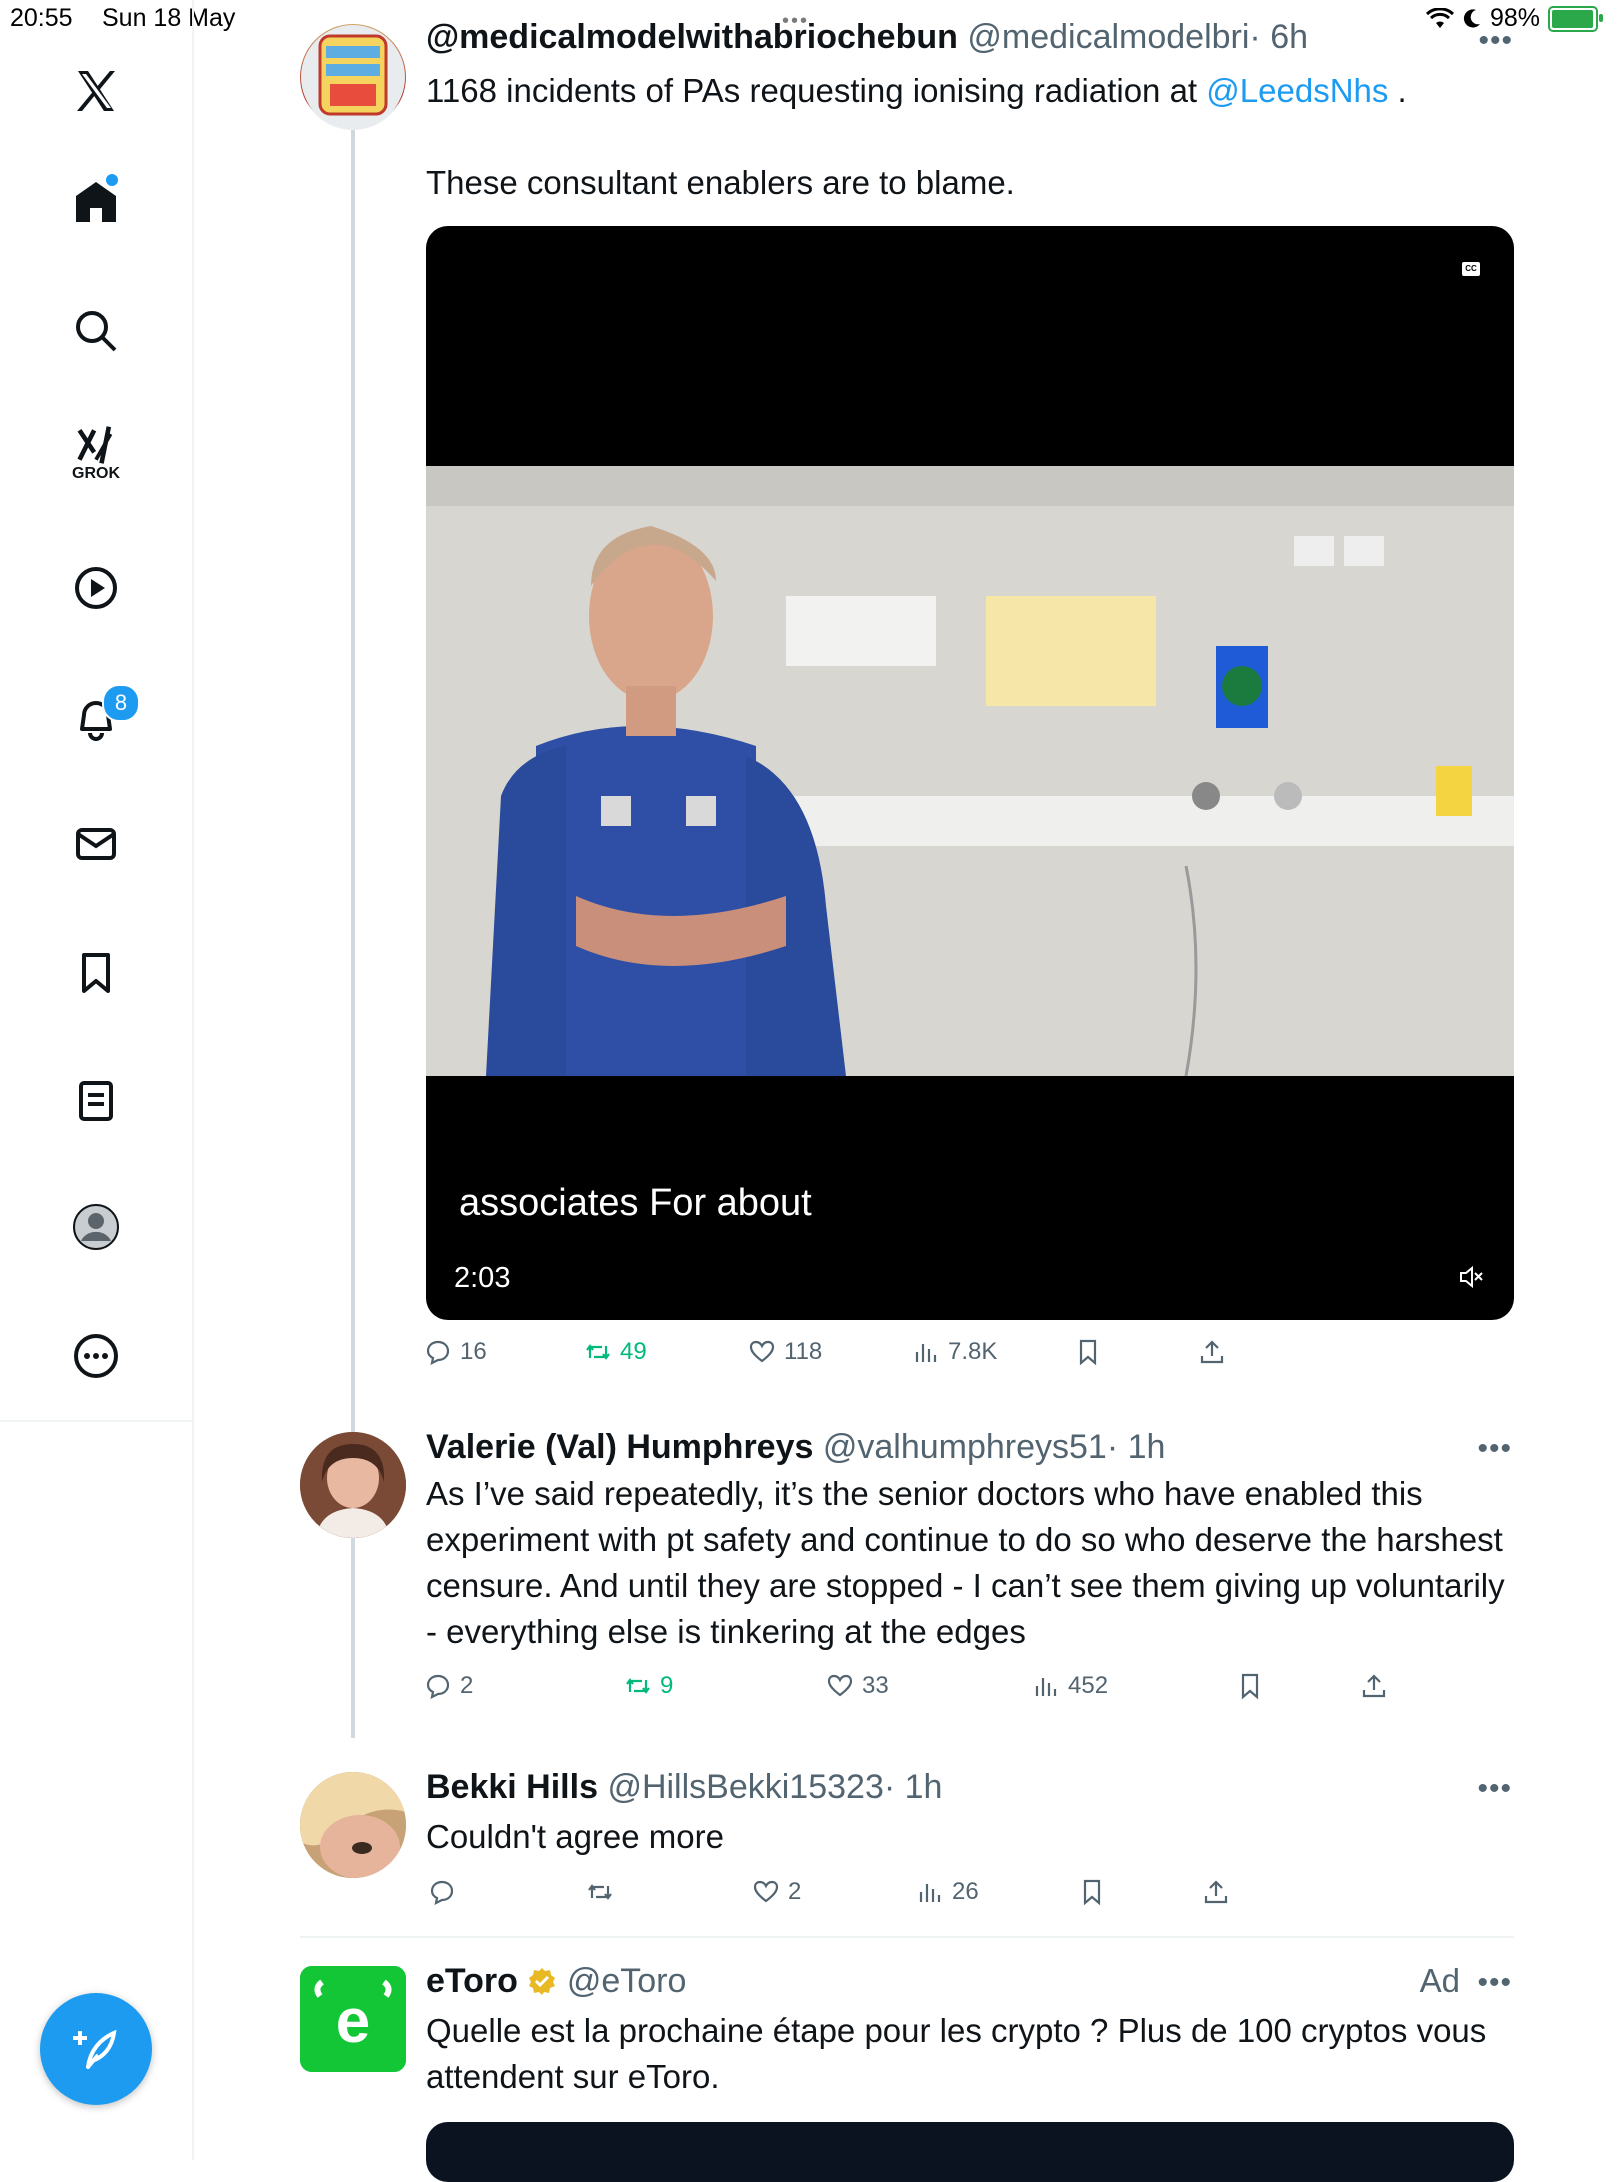 This screenshot has width=1620, height=2182. What do you see at coordinates (1088, 1685) in the screenshot?
I see `views-count: 452` at bounding box center [1088, 1685].